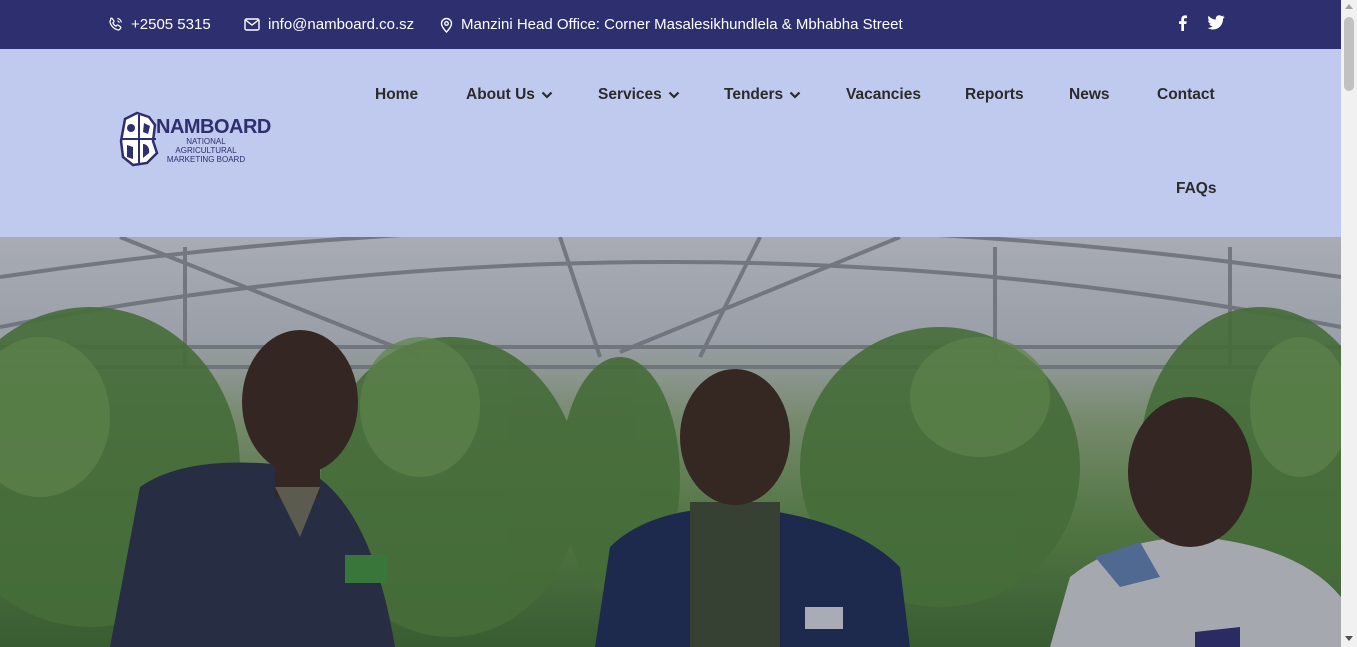 The height and width of the screenshot is (647, 1357). I want to click on email-address: info@namboard.co.sz, so click(341, 24).